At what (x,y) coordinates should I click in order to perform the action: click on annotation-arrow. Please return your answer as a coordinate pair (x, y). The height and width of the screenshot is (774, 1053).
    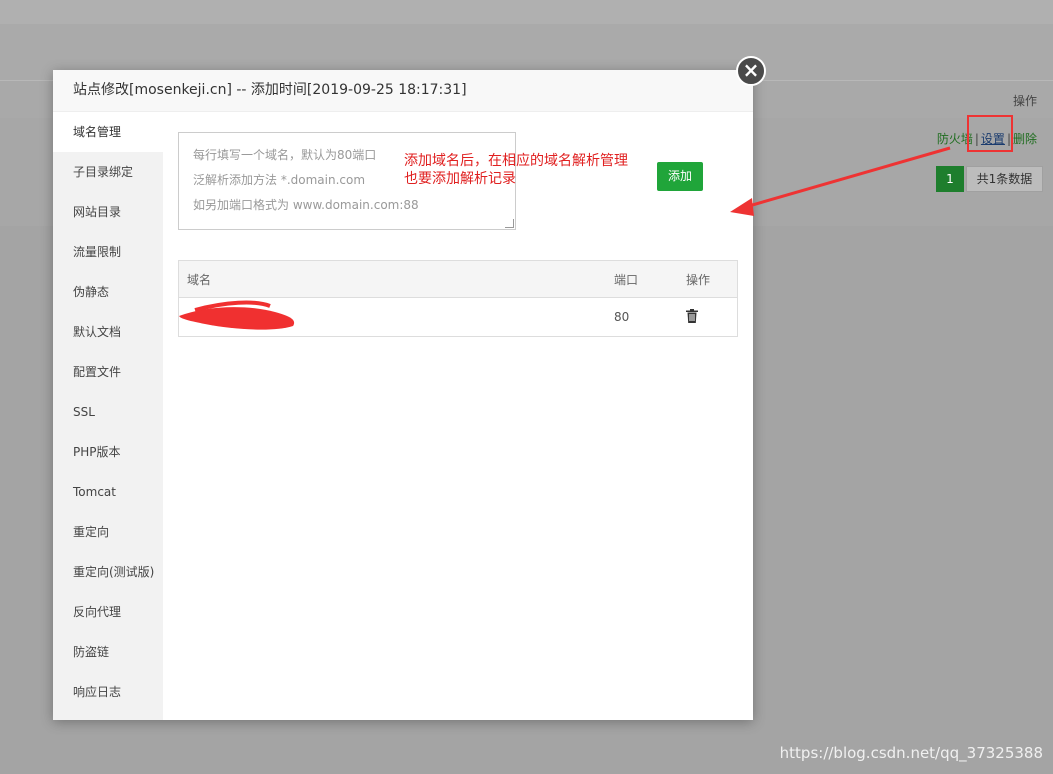
    Looking at the image, I should click on (840, 181).